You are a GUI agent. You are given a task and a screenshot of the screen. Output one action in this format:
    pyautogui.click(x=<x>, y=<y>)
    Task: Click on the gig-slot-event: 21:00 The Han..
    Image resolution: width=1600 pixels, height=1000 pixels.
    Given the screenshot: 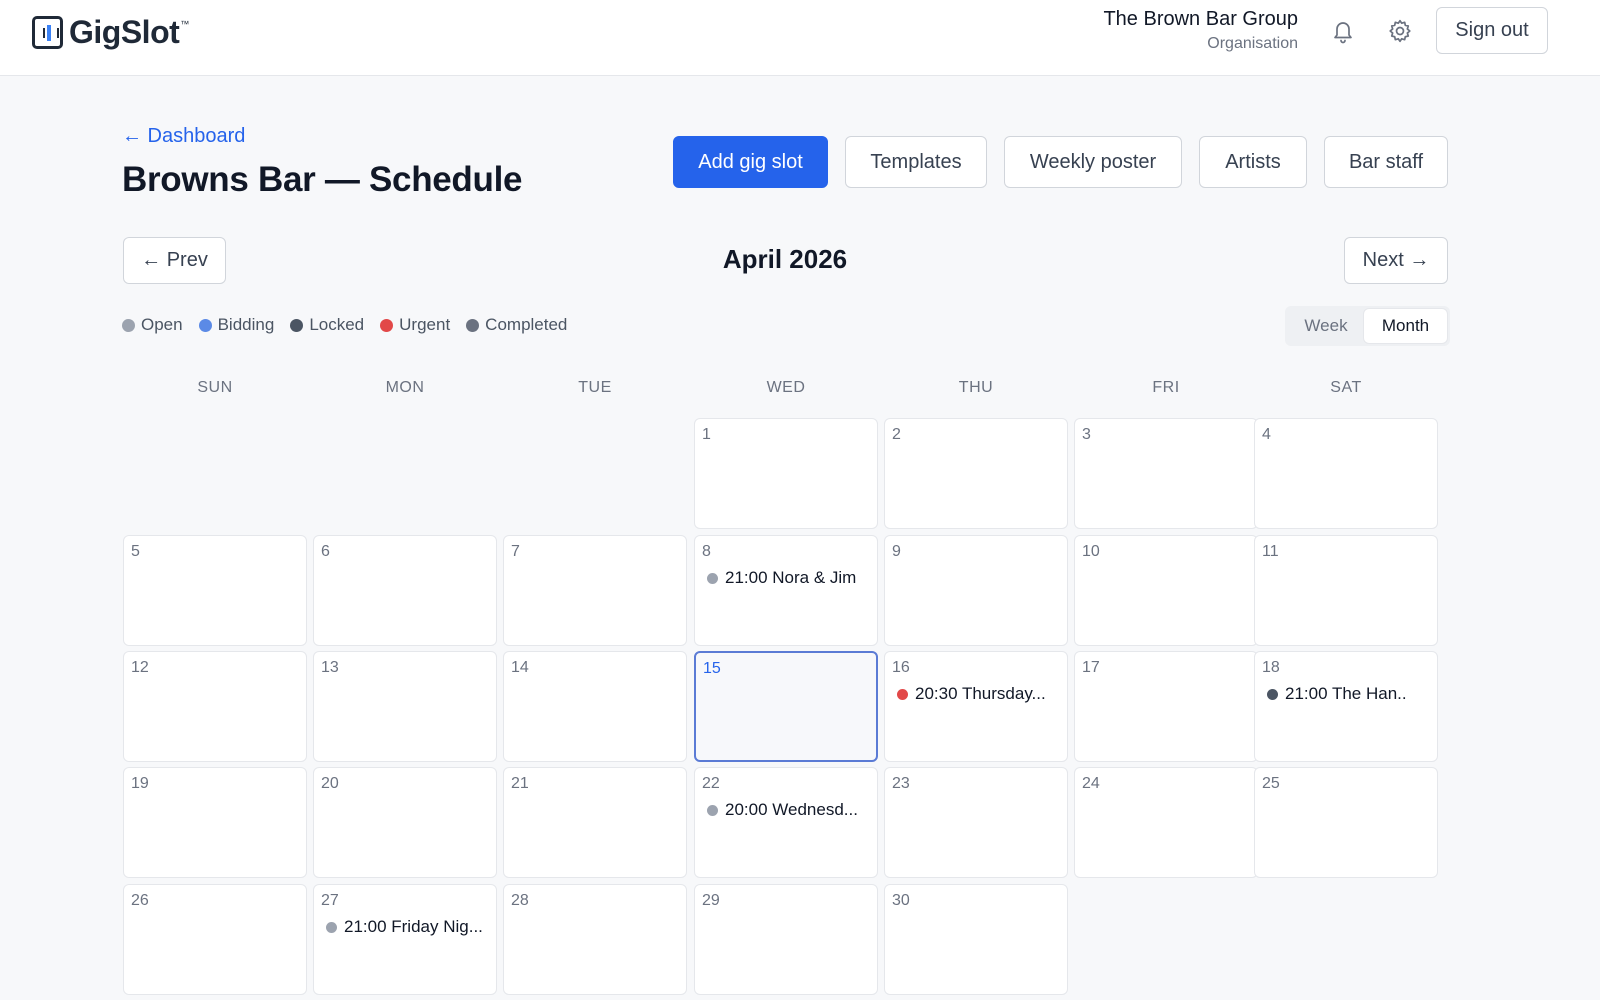 What is the action you would take?
    pyautogui.click(x=1348, y=694)
    